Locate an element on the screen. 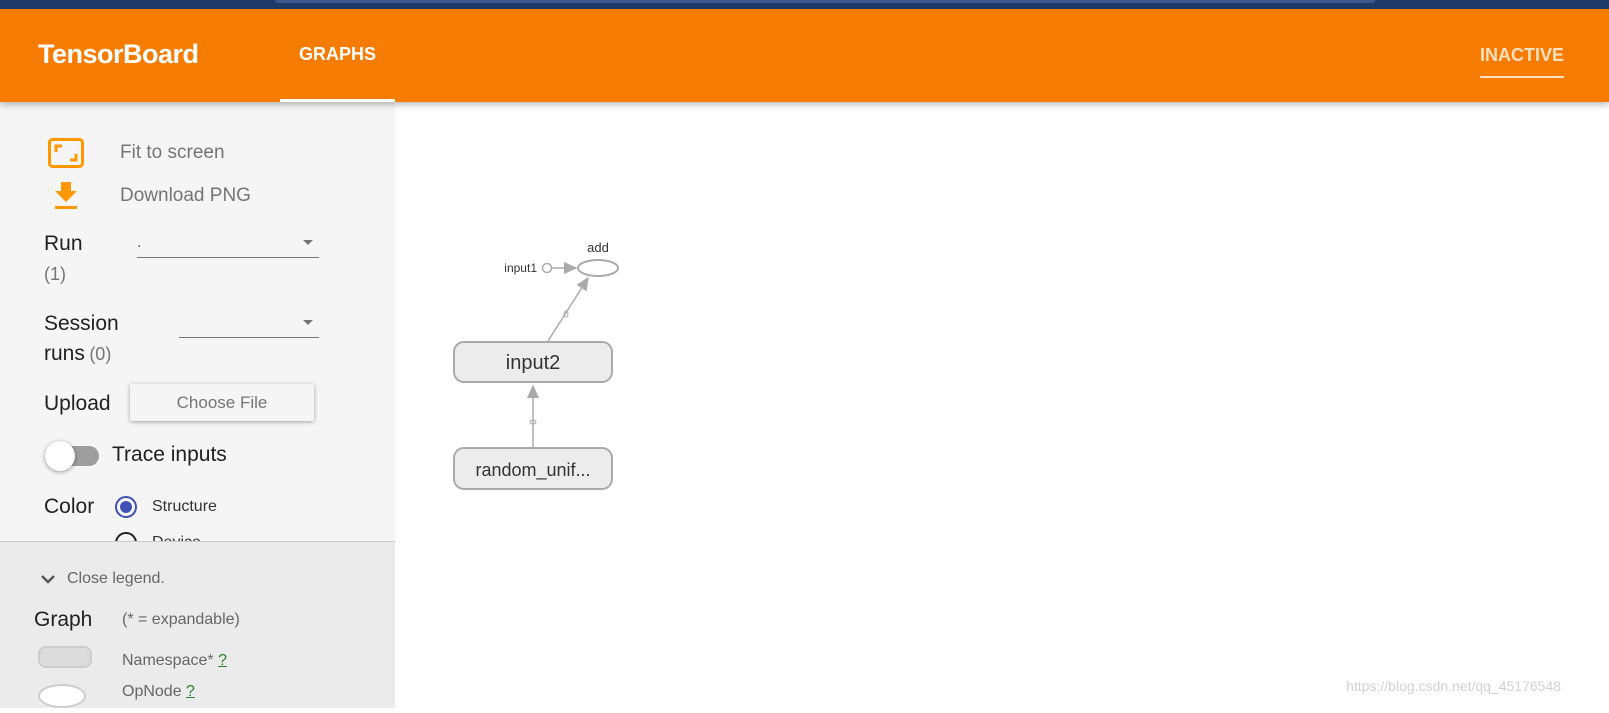 This screenshot has height=713, width=1609. fit-to-screen-button: Fit to screen is located at coordinates (136, 153).